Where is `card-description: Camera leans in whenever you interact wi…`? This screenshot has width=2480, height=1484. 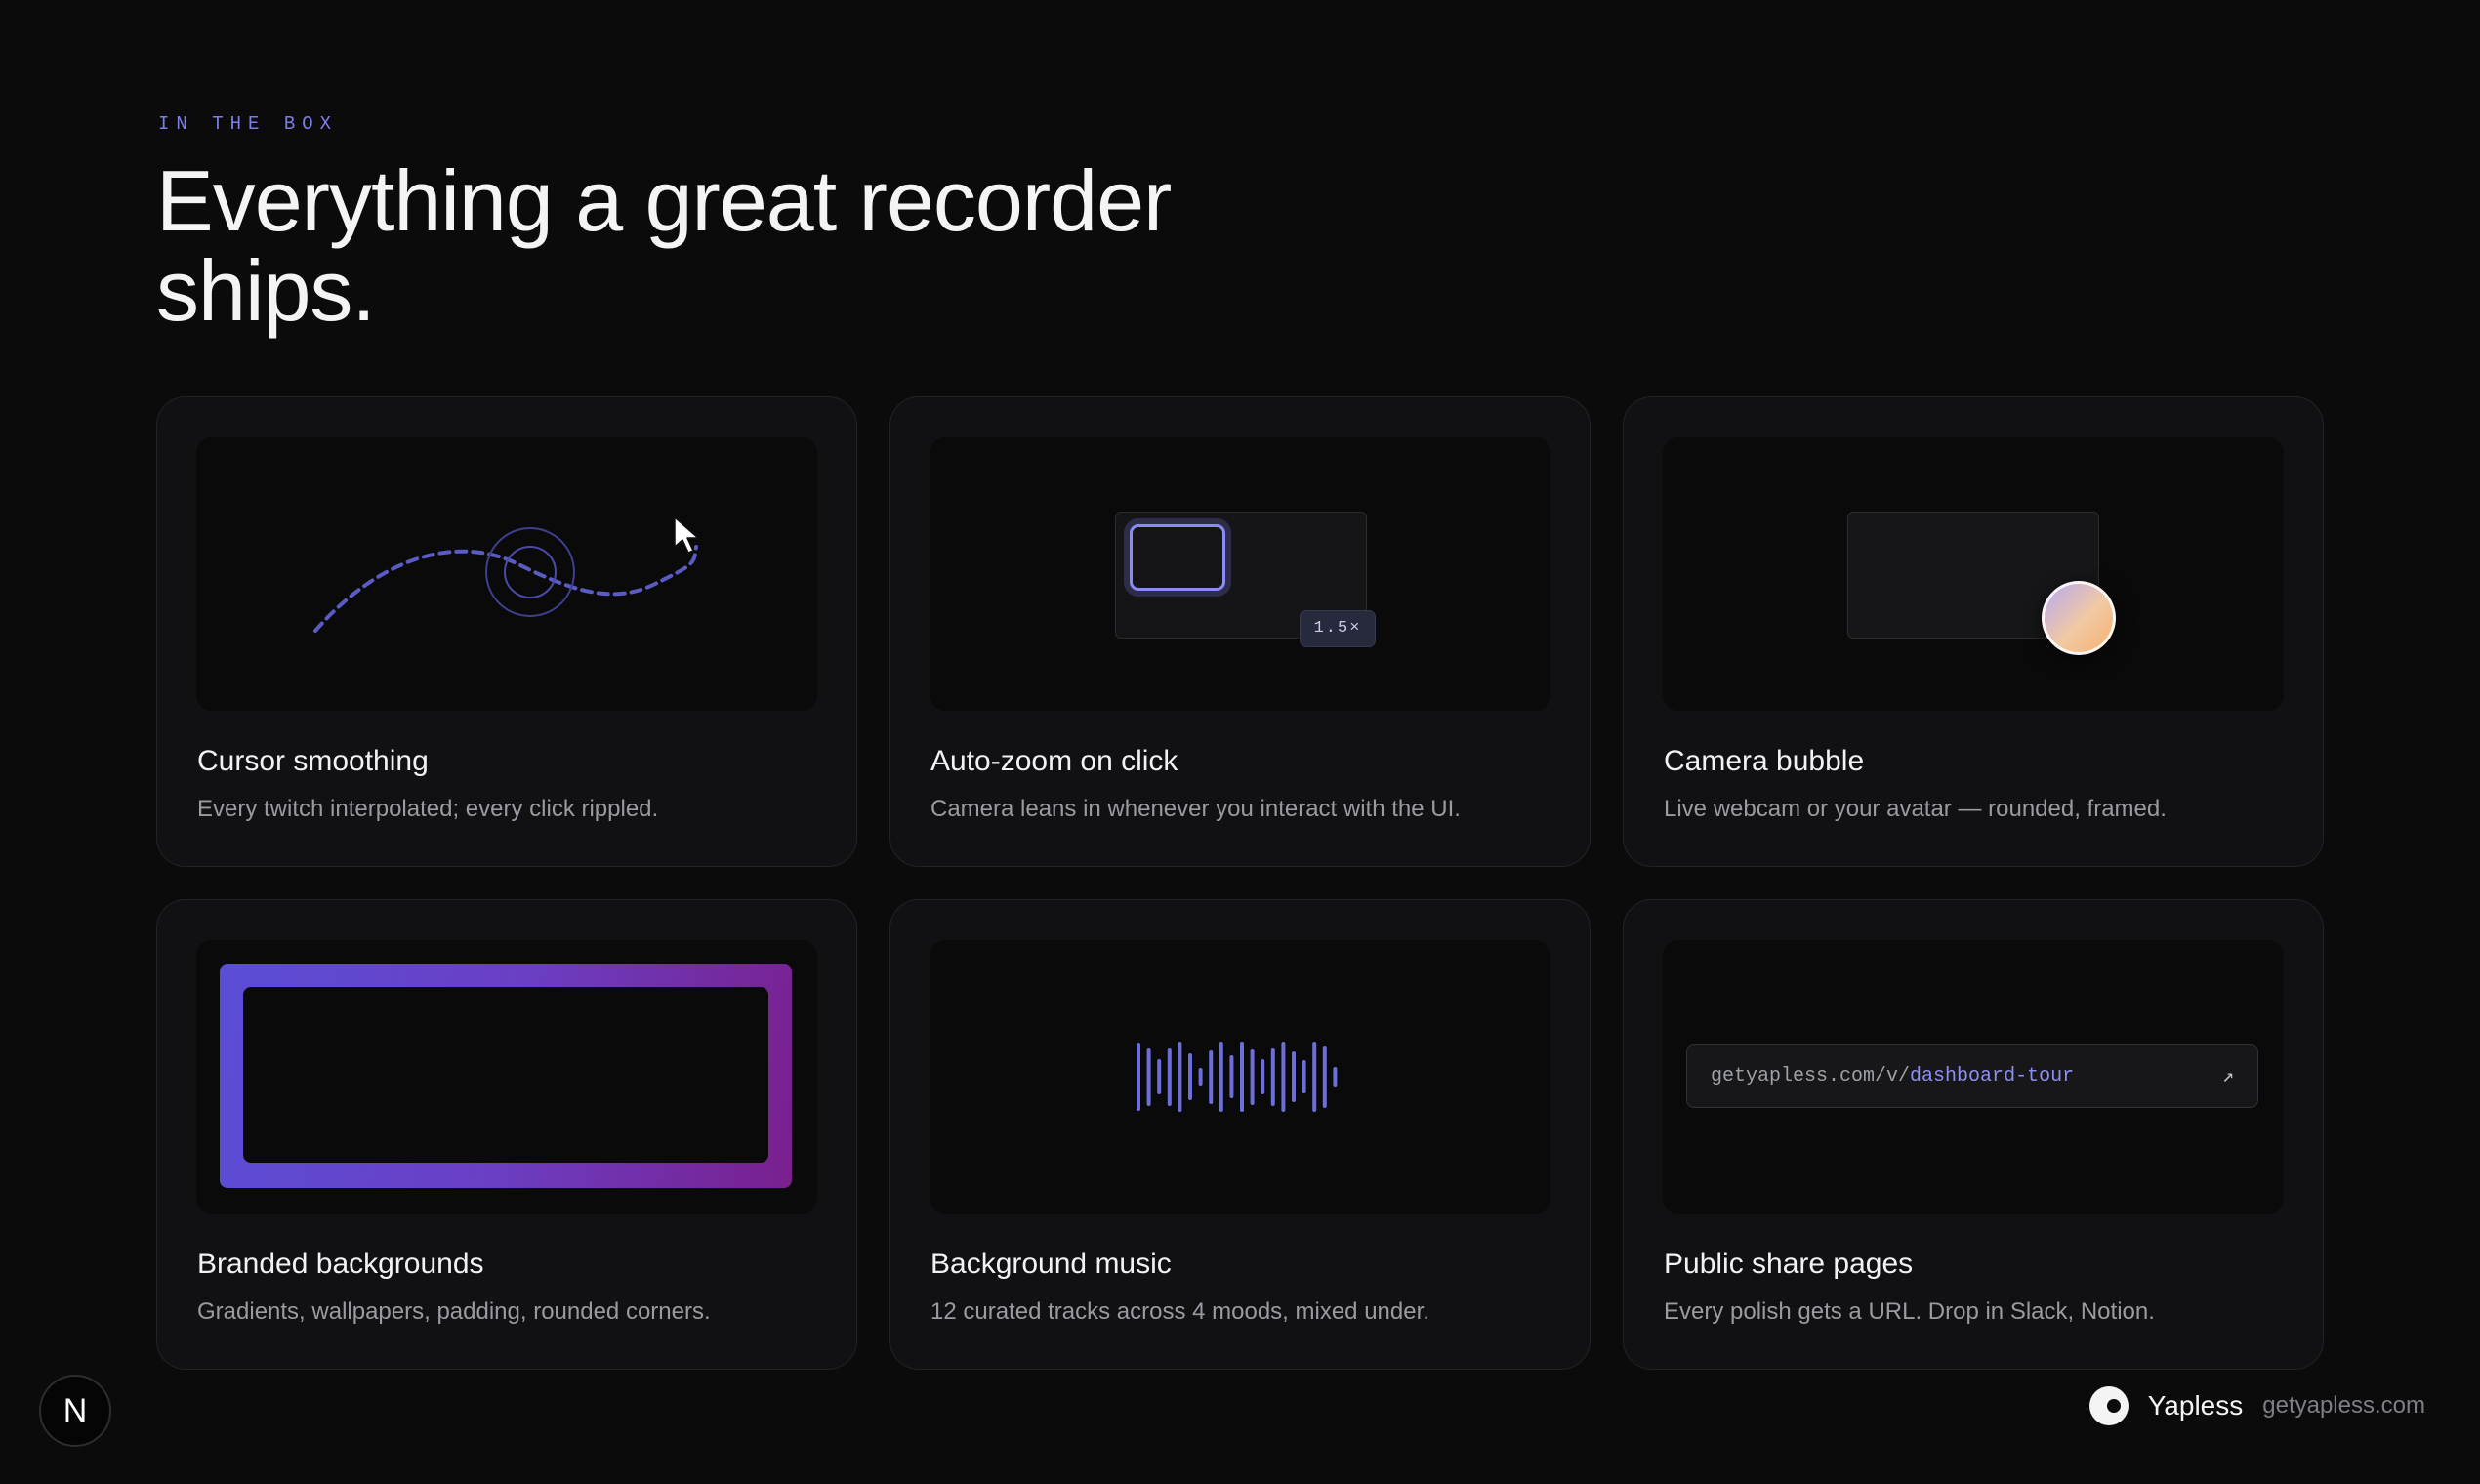
card-description: Camera leans in whenever you interact wi… is located at coordinates (1195, 809).